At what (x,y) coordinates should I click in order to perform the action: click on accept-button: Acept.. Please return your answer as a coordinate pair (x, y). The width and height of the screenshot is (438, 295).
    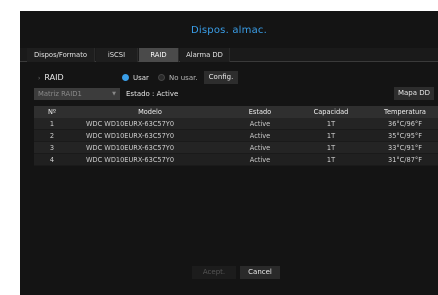
    Looking at the image, I should click on (214, 272).